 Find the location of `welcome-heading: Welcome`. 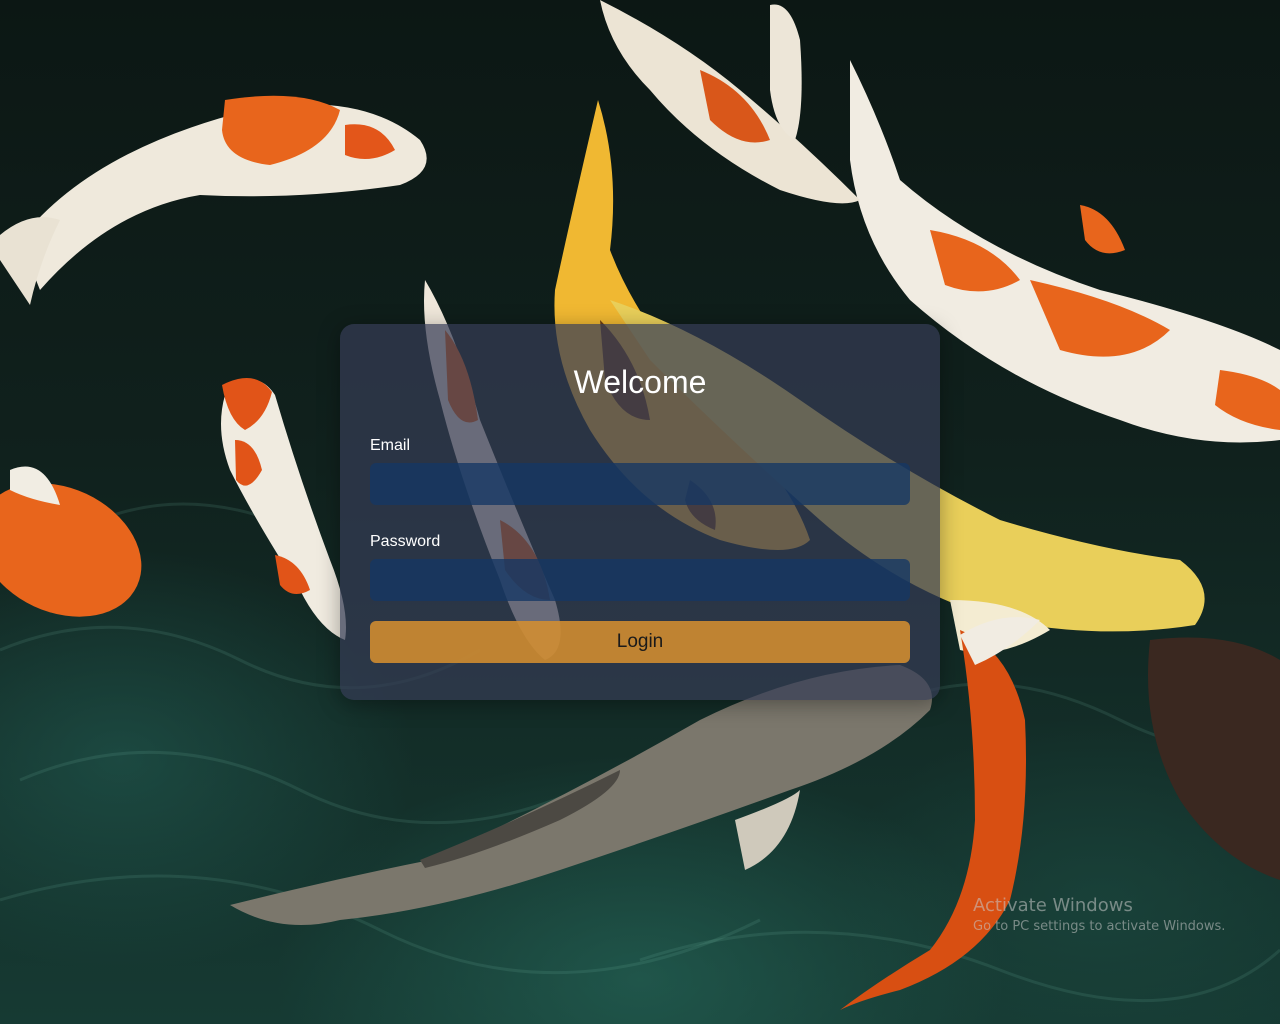

welcome-heading: Welcome is located at coordinates (640, 382).